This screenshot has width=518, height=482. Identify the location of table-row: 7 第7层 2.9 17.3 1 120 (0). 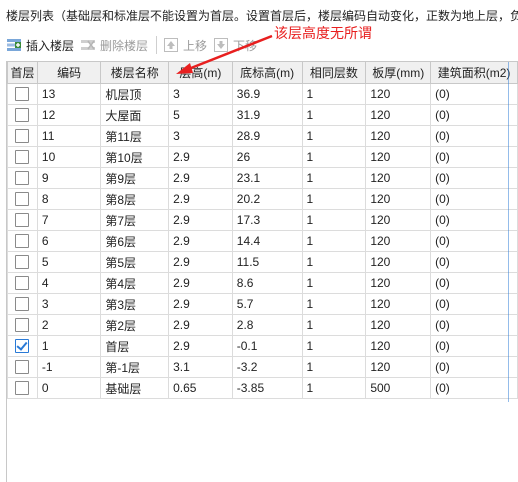
(262, 220).